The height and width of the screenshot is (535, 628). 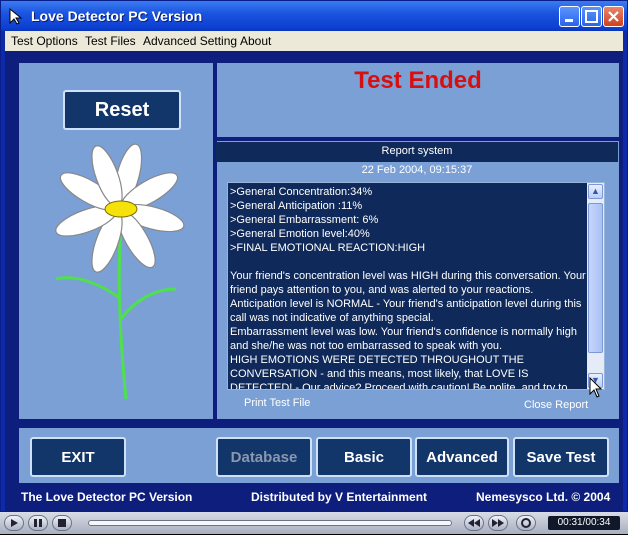 I want to click on play-icon, so click(x=14, y=523).